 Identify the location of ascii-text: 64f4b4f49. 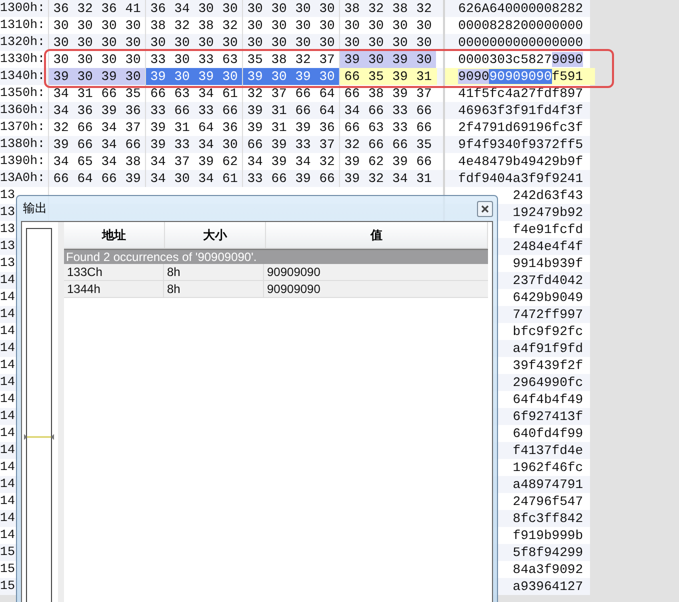
(547, 399).